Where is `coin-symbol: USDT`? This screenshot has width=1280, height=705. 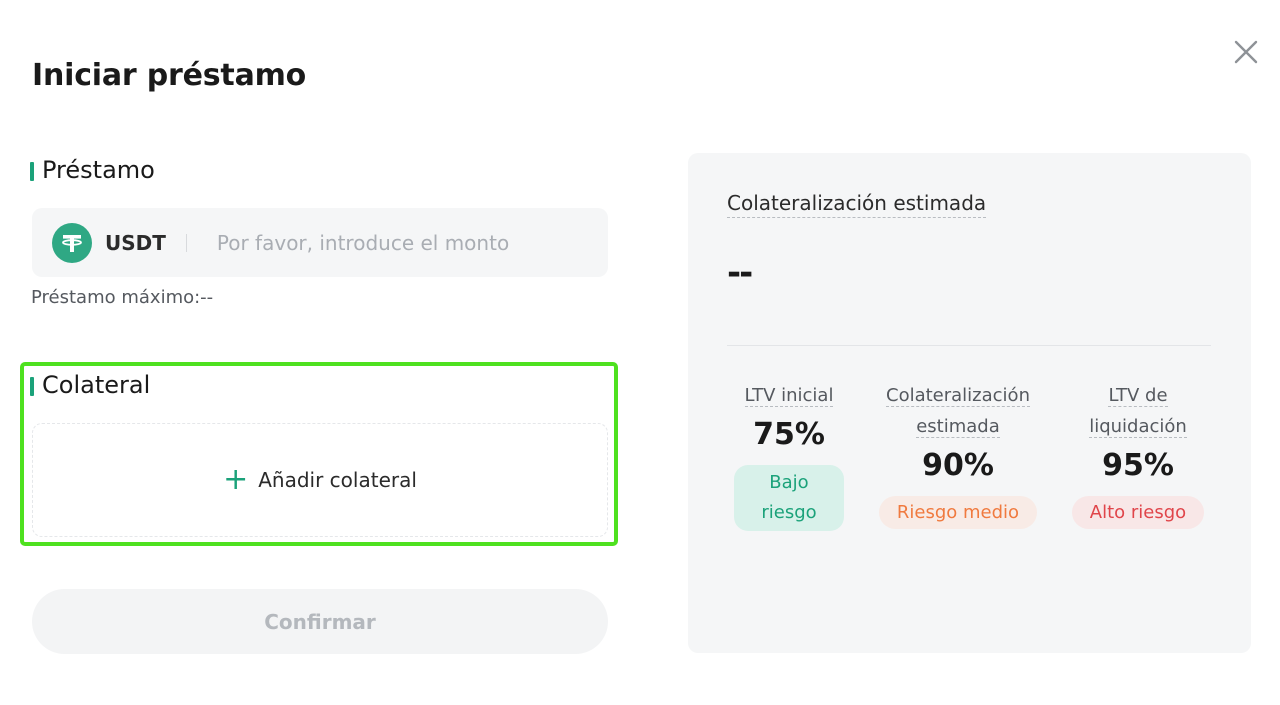 coin-symbol: USDT is located at coordinates (135, 243).